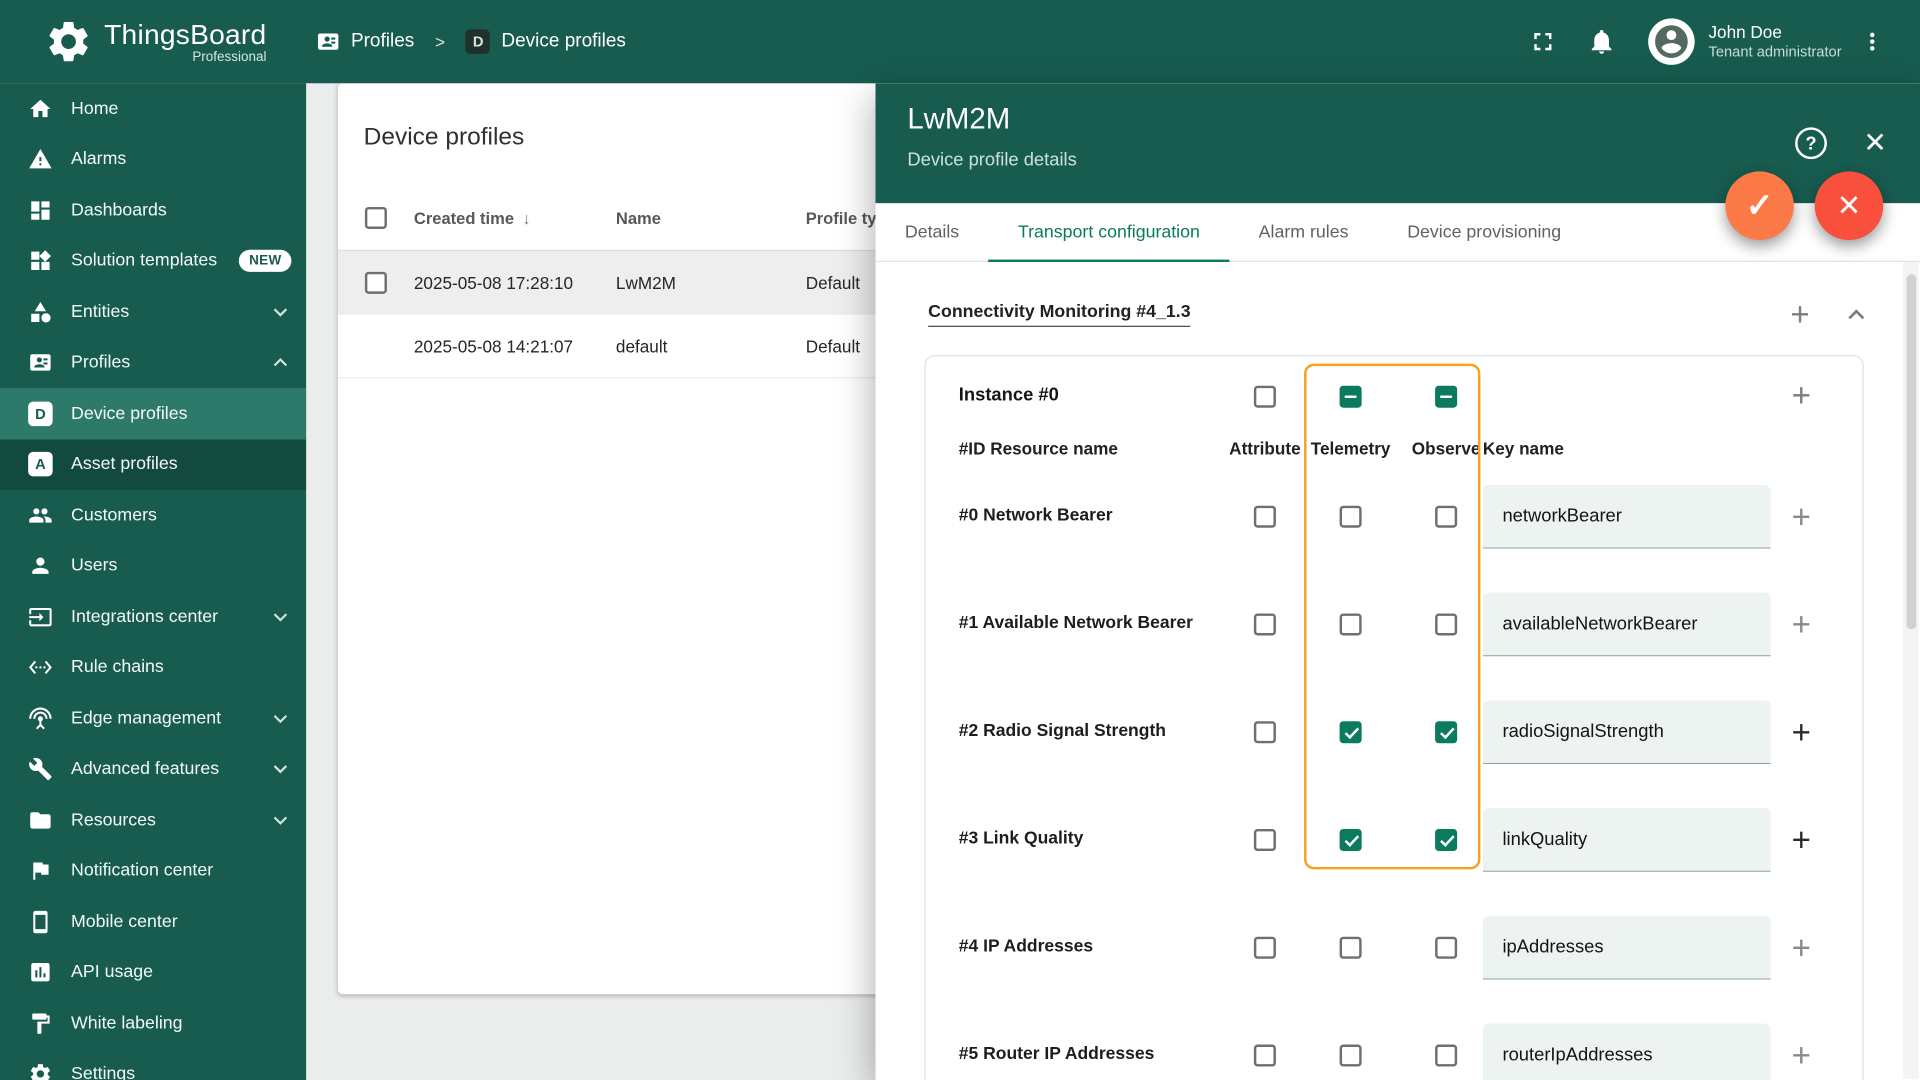 This screenshot has width=1920, height=1080. Describe the element at coordinates (833, 346) in the screenshot. I see `cell-profile-type: Default` at that location.